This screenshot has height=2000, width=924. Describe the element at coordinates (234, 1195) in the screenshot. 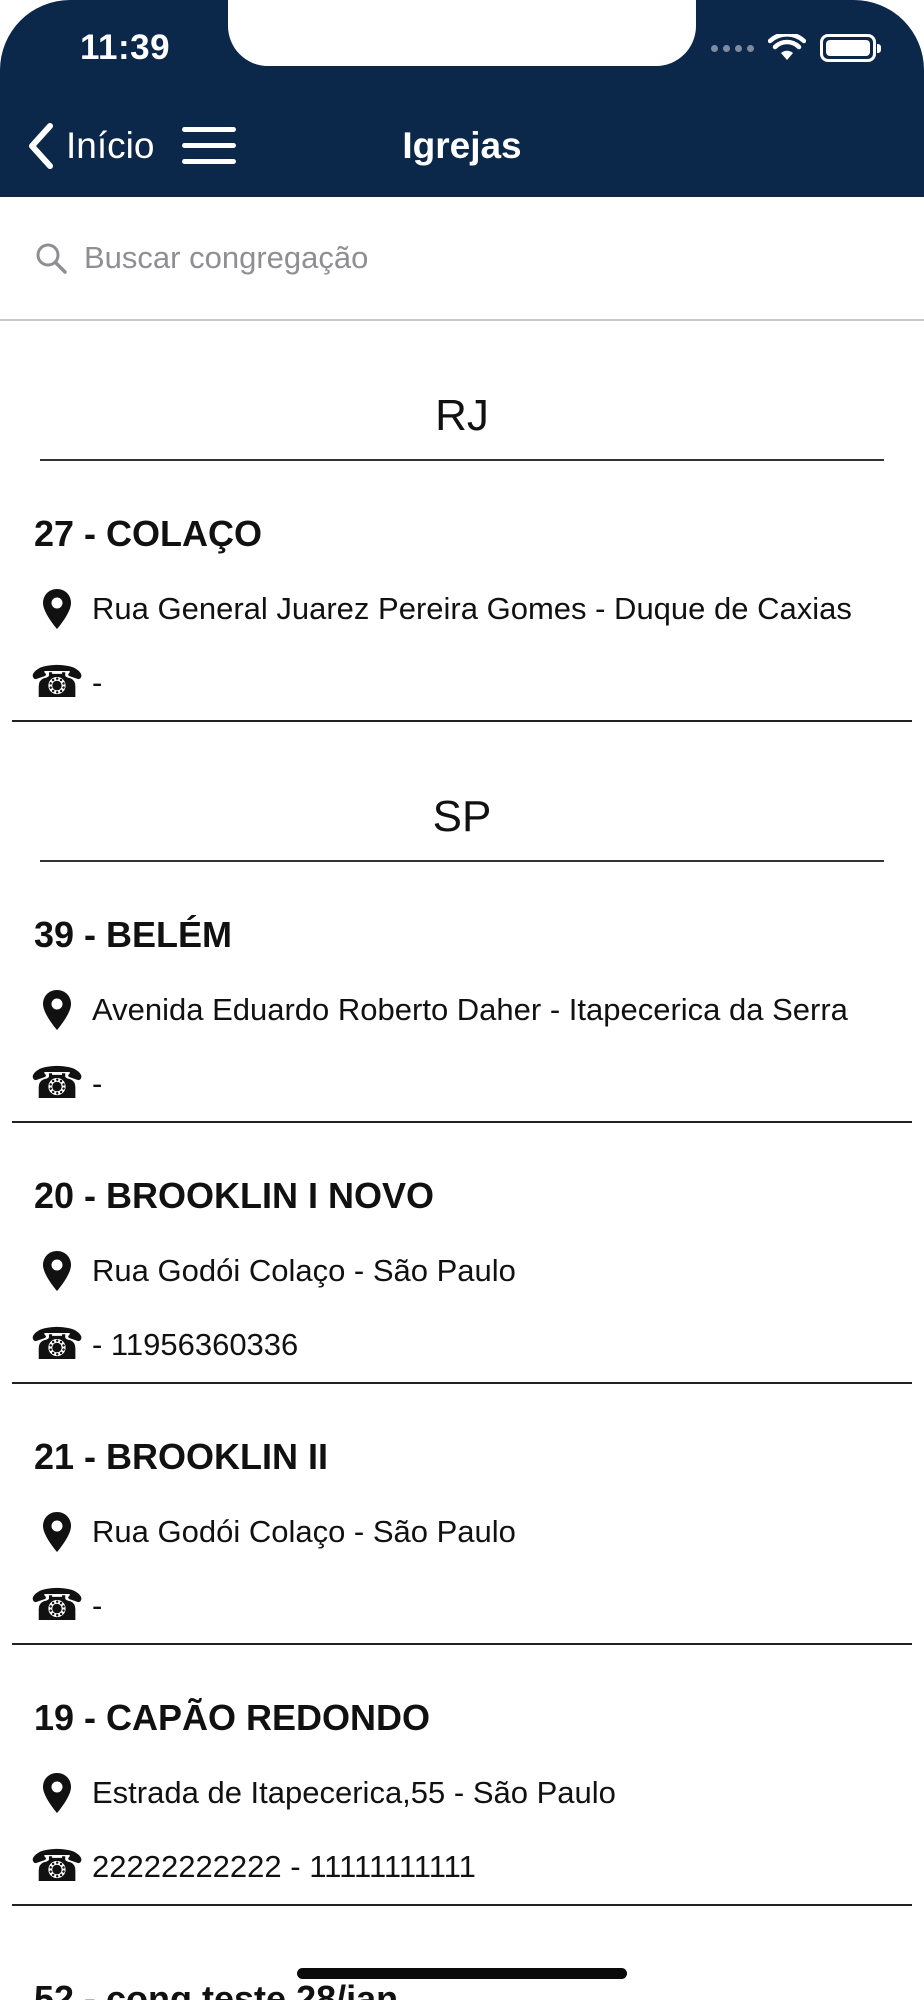

I see `church-name: 20 - BROOKLIN I NOVO` at that location.